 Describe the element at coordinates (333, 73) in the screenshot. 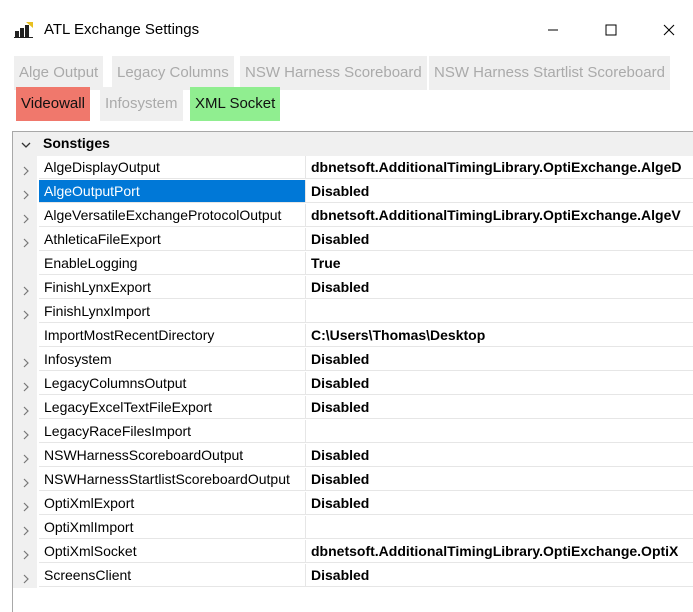

I see `nsw-harness-scoreboard-button: NSW Harness Scoreboard` at that location.